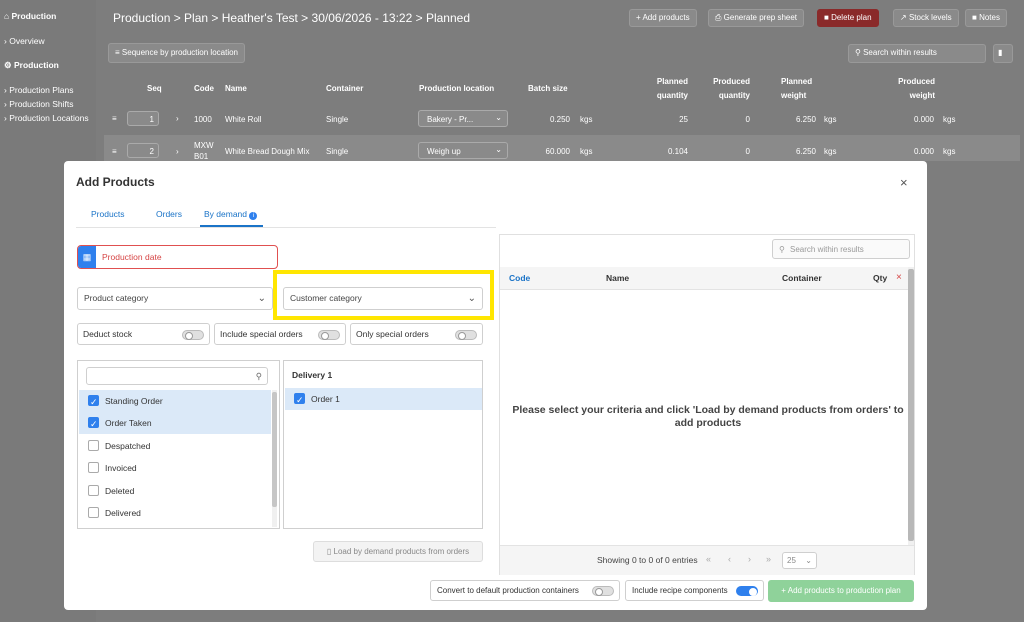 The image size is (1024, 622). I want to click on next-page-icon: ›, so click(749, 559).